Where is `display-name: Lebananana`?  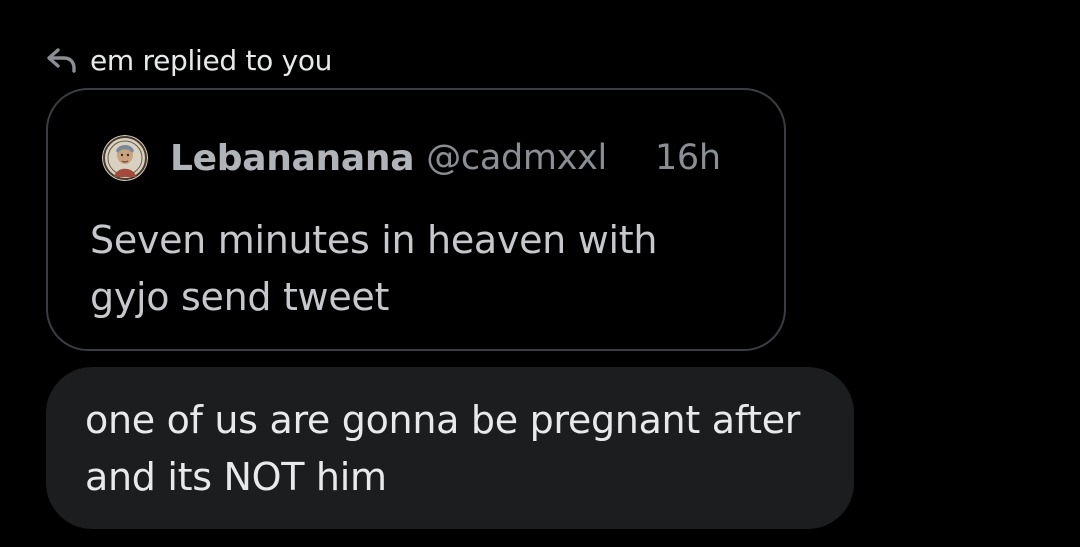 display-name: Lebananana is located at coordinates (292, 158).